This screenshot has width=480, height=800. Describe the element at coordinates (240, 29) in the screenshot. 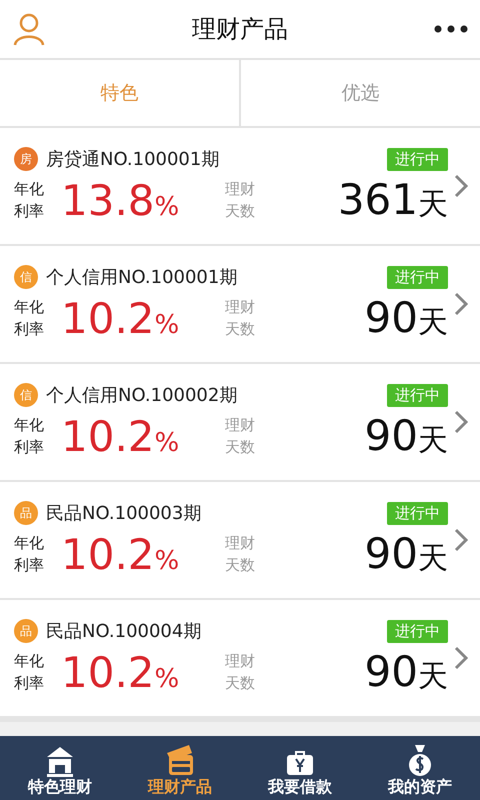

I see `page-title: 理财产品` at that location.